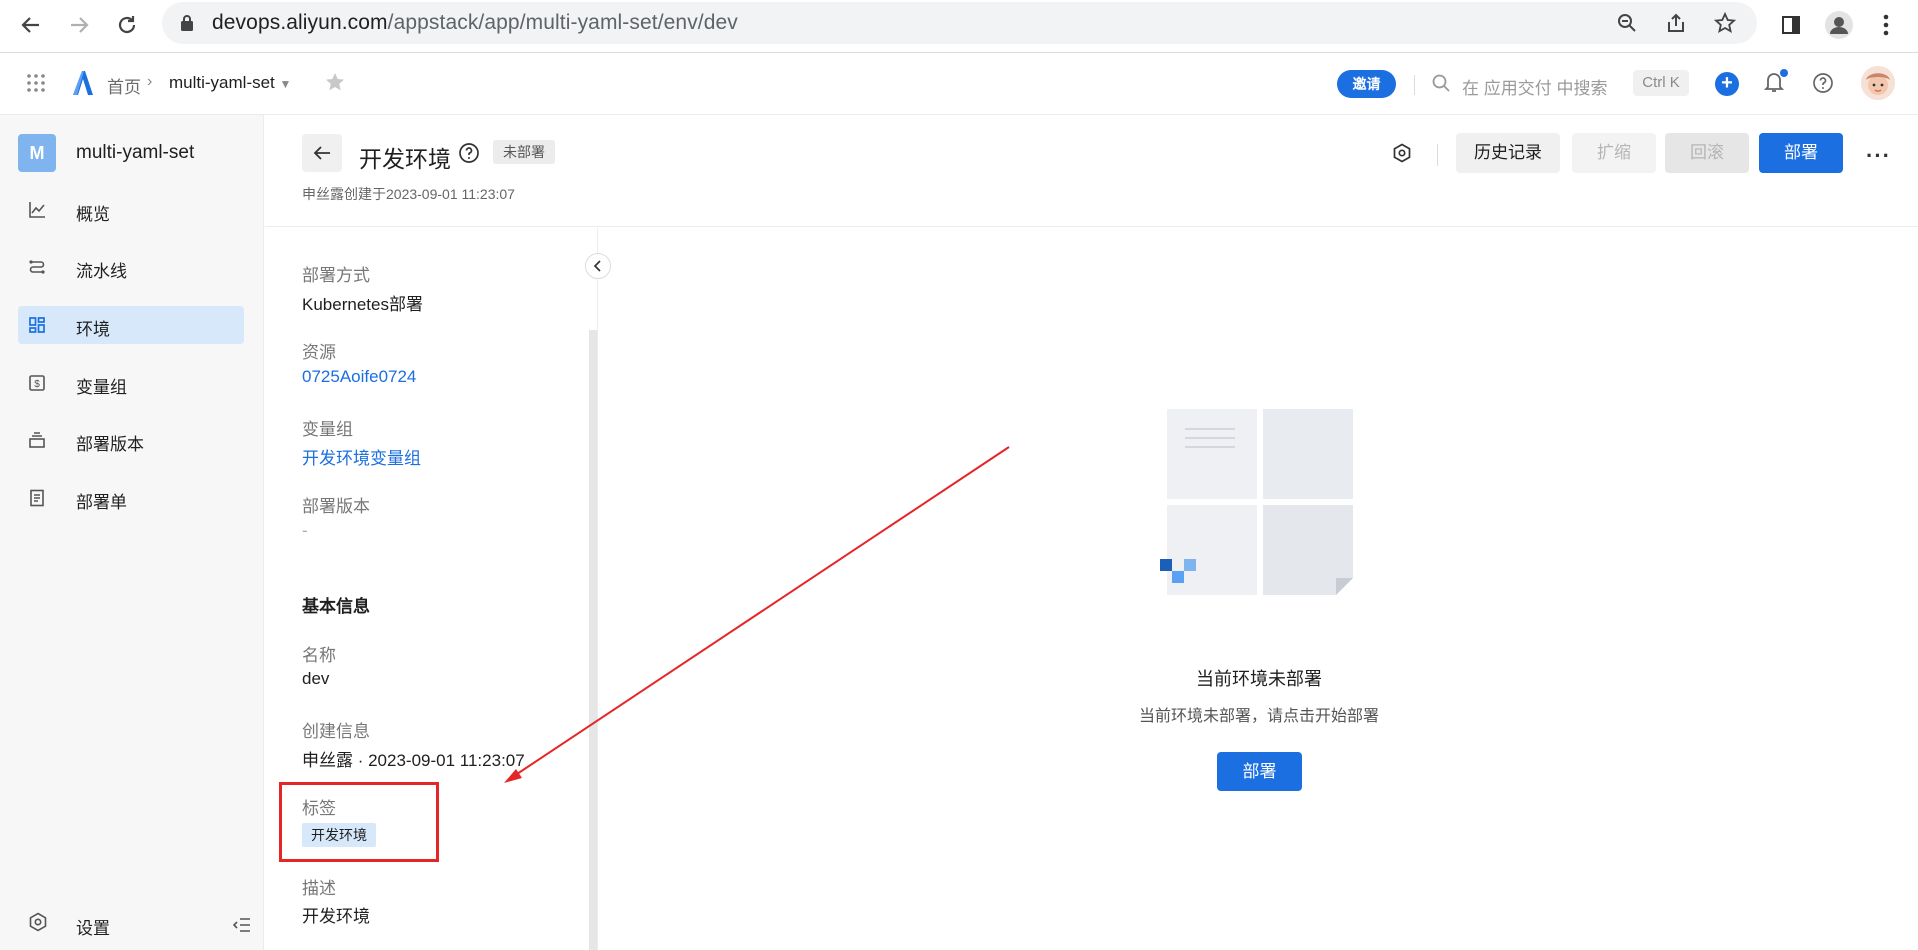 Image resolution: width=1918 pixels, height=950 pixels. I want to click on grid-icon, so click(37, 327).